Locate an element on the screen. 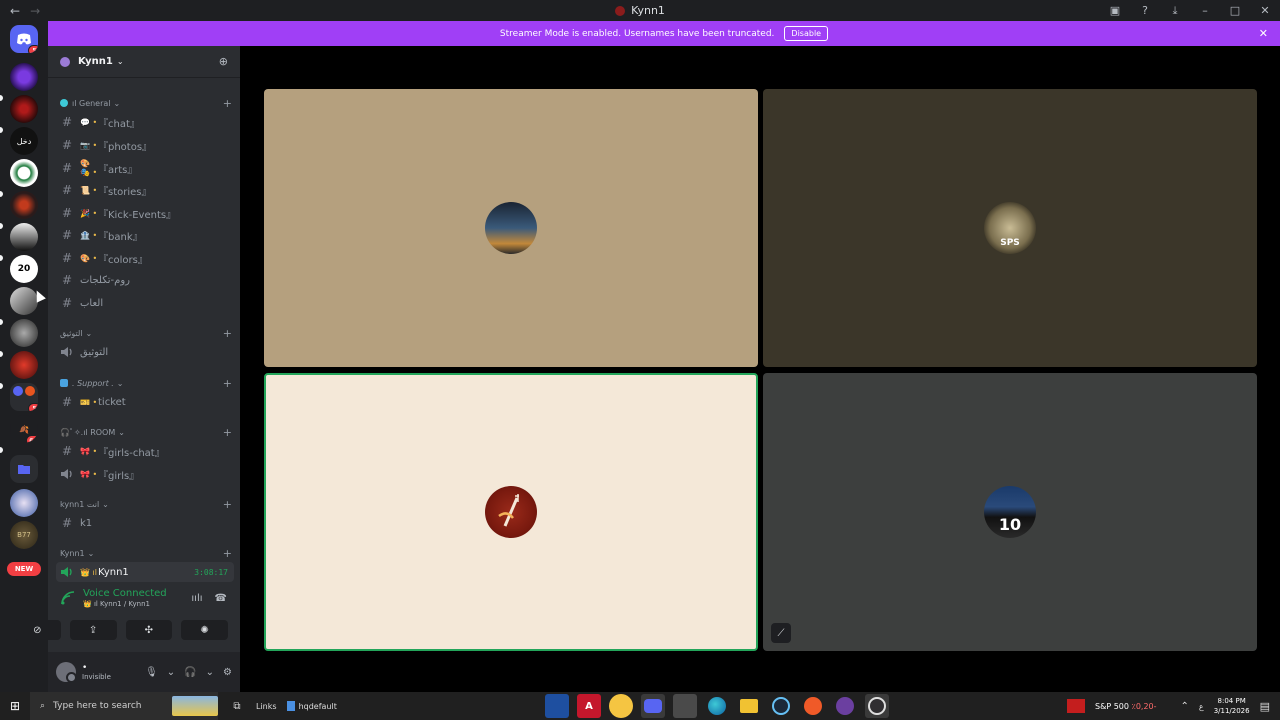  settings-gear-icon: ⚙ is located at coordinates (227, 672).